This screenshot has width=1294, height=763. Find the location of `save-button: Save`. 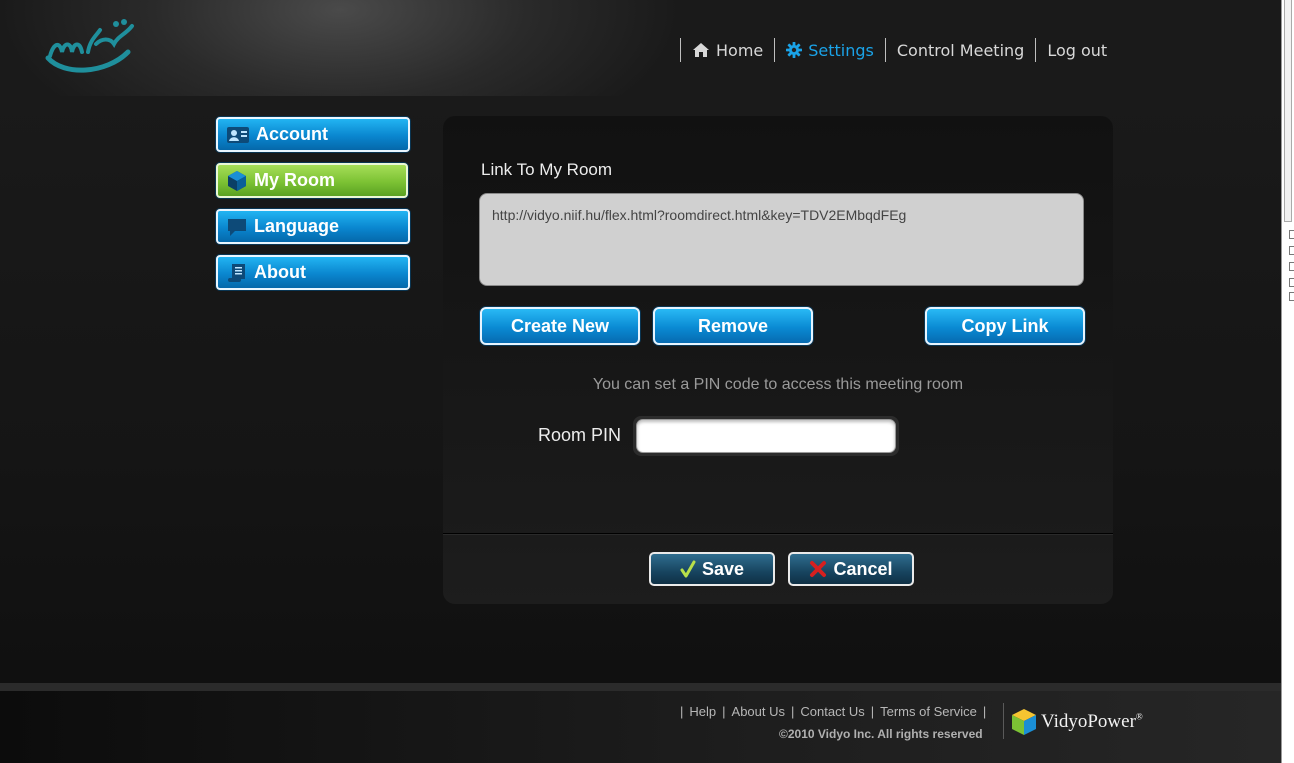

save-button: Save is located at coordinates (712, 569).